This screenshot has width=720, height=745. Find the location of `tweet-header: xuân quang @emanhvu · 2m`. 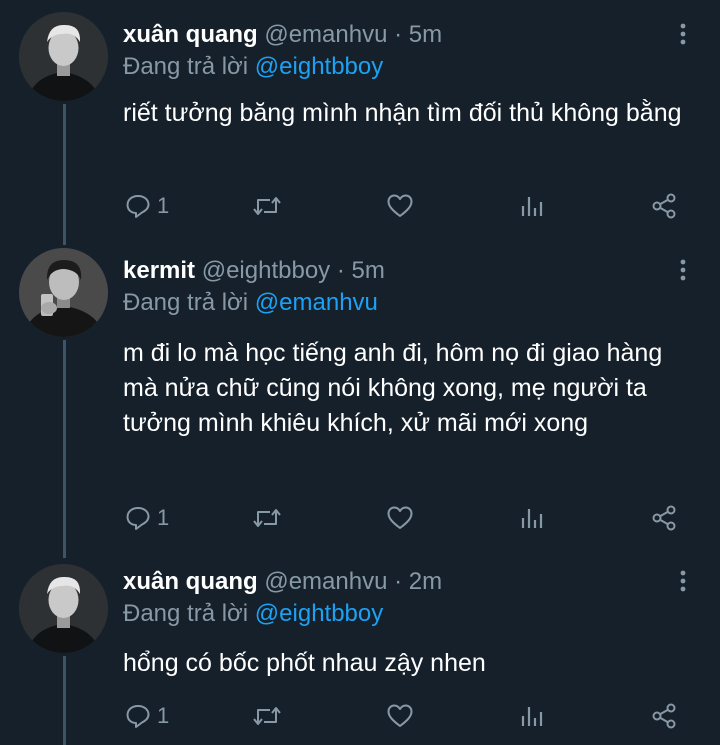

tweet-header: xuân quang @emanhvu · 2m is located at coordinates (282, 582).